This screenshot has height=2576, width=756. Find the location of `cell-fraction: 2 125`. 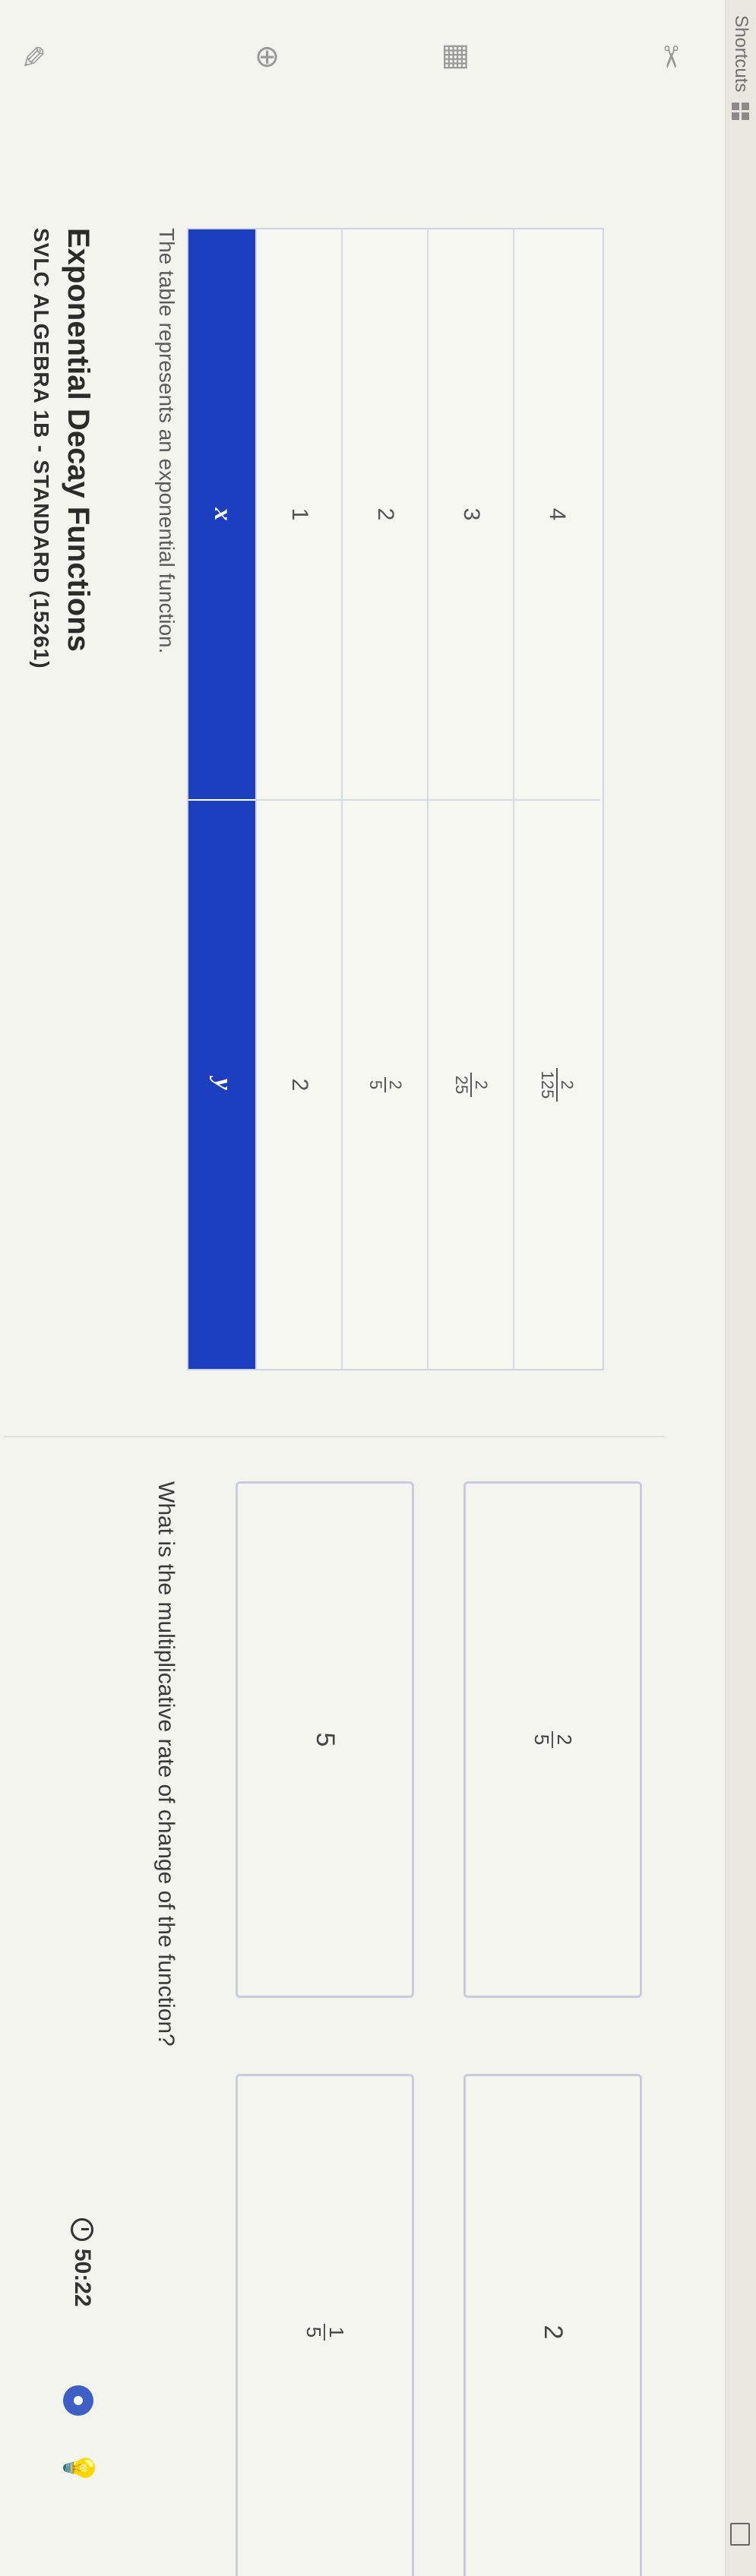

cell-fraction: 2 125 is located at coordinates (558, 1084).